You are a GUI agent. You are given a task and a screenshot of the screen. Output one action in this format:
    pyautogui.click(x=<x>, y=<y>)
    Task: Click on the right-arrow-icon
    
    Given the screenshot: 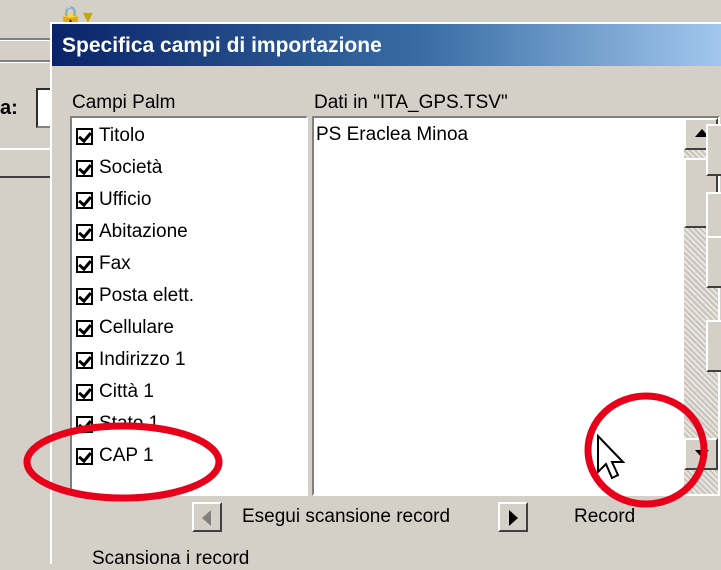 What is the action you would take?
    pyautogui.click(x=513, y=518)
    